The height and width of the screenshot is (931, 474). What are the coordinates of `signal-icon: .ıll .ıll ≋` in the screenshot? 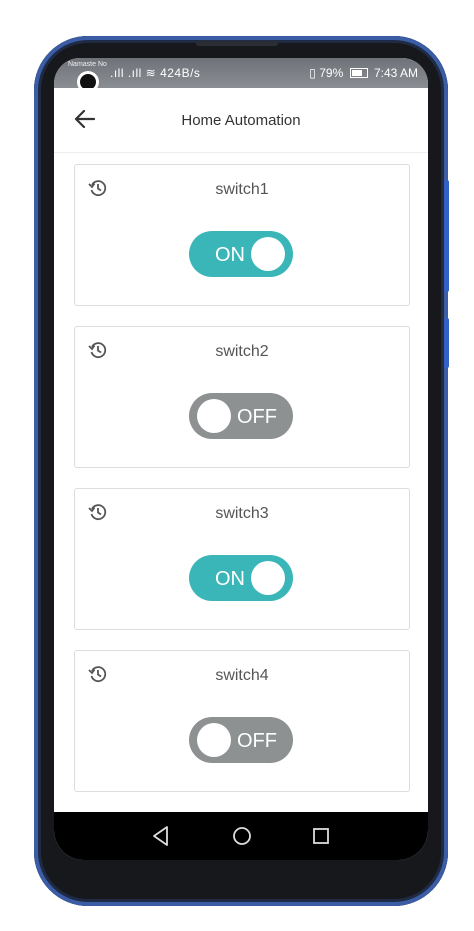 It's located at (135, 73).